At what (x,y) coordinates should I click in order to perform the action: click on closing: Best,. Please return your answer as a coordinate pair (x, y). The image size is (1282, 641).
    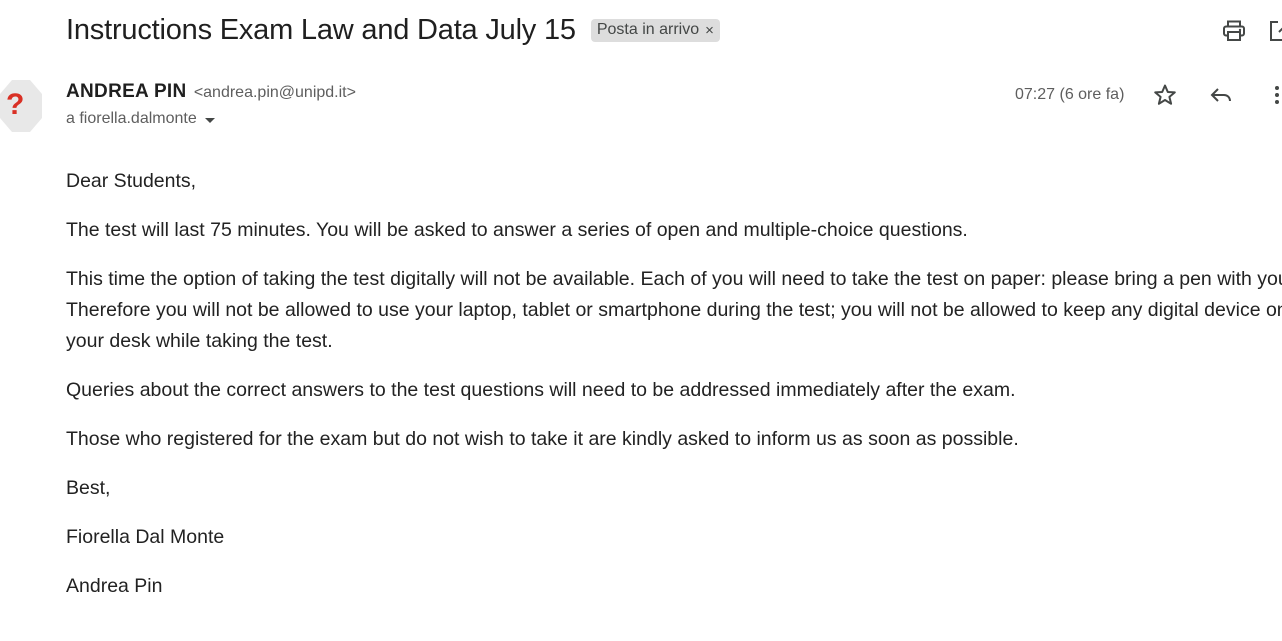
    Looking at the image, I should click on (88, 488).